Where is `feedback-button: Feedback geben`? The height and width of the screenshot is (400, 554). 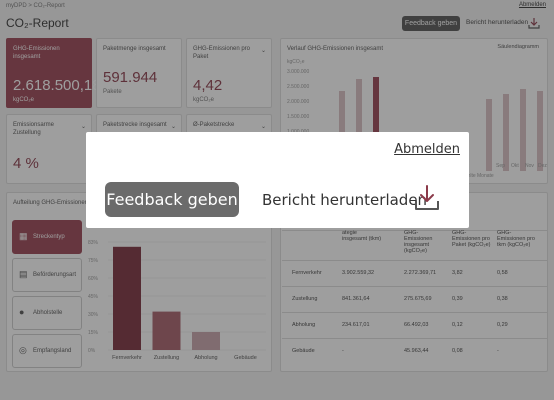
feedback-button: Feedback geben is located at coordinates (172, 199).